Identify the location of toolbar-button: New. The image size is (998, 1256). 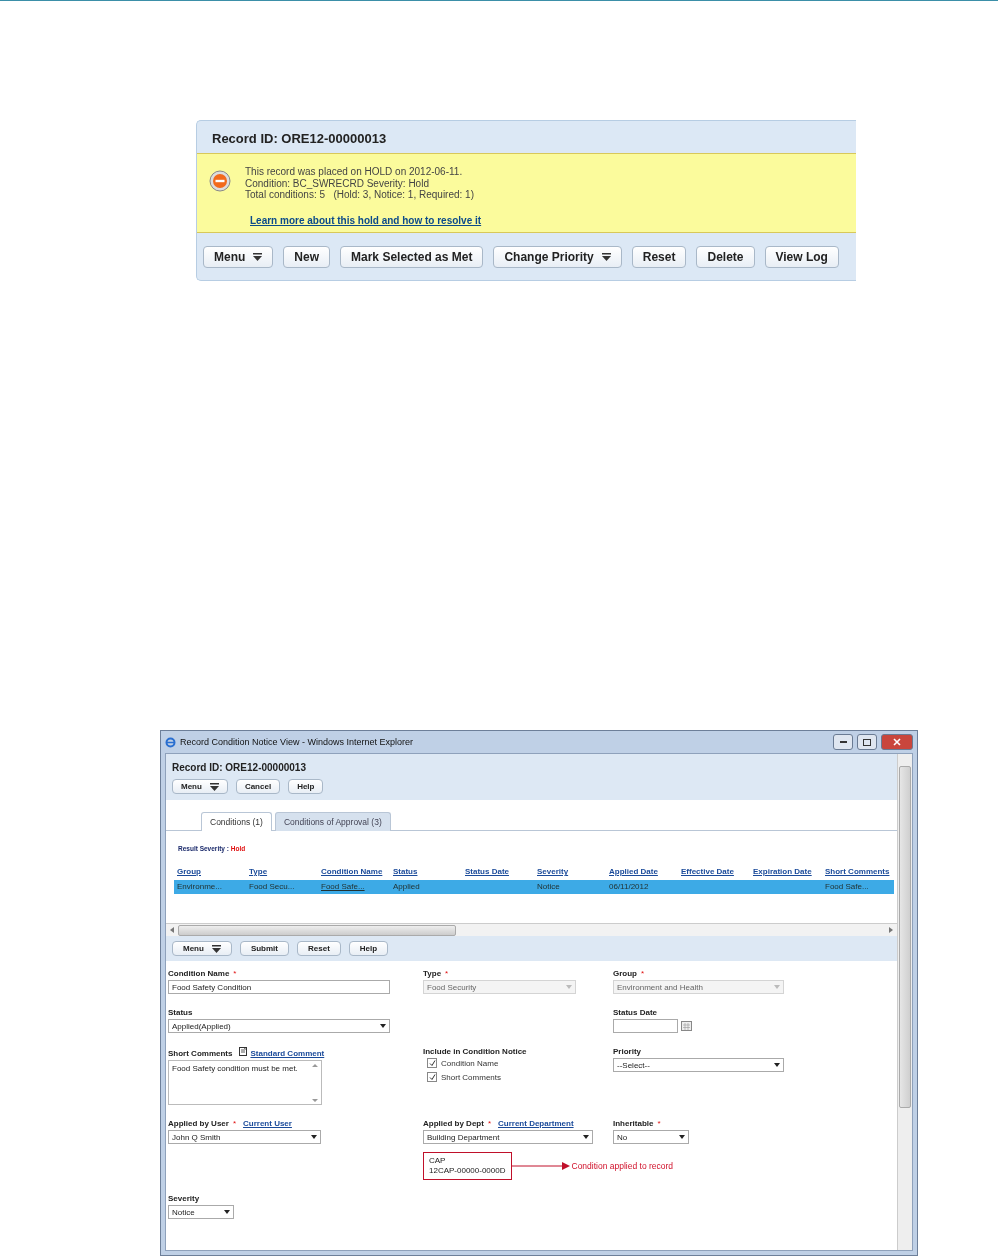
(307, 257).